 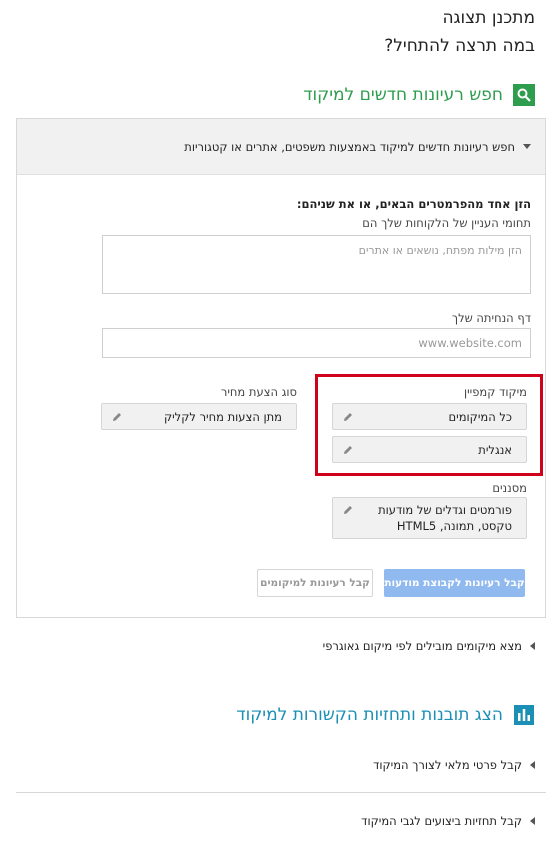 I want to click on section-insights-title: הצג תובנות ותחזיות הקשורות למיקוד, so click(x=369, y=715).